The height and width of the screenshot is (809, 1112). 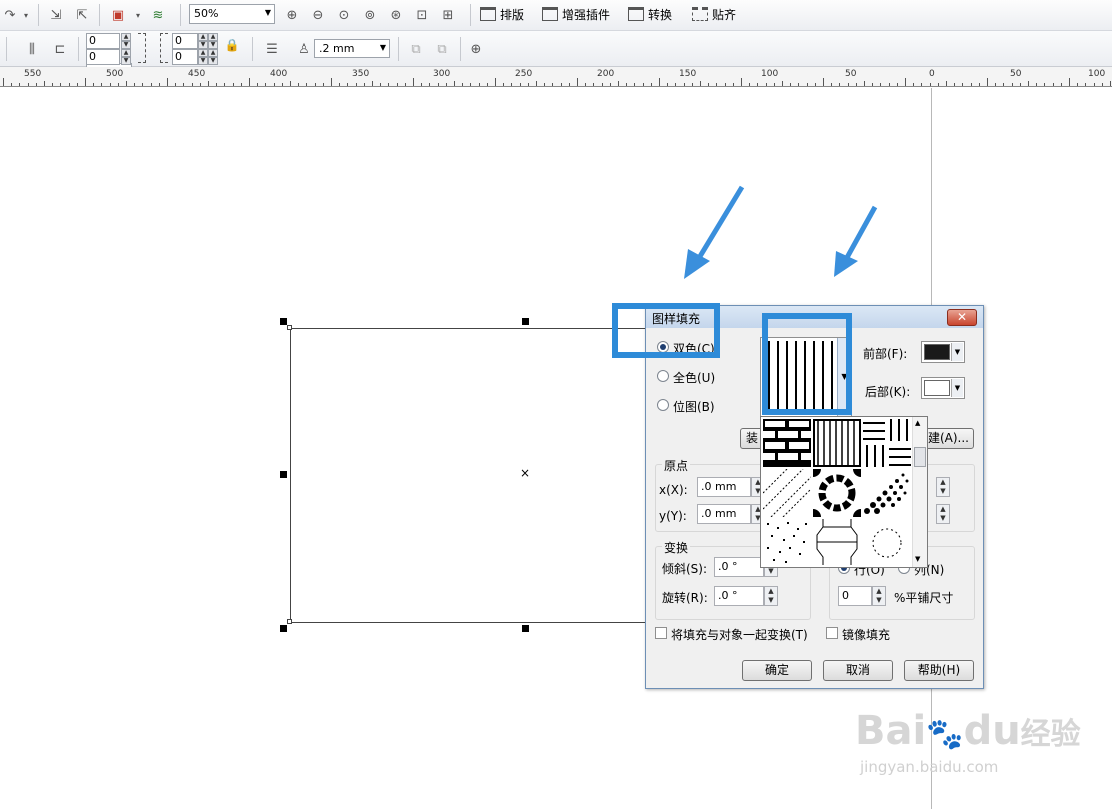 I want to click on zoom-width-icon: ⊡, so click(x=422, y=15).